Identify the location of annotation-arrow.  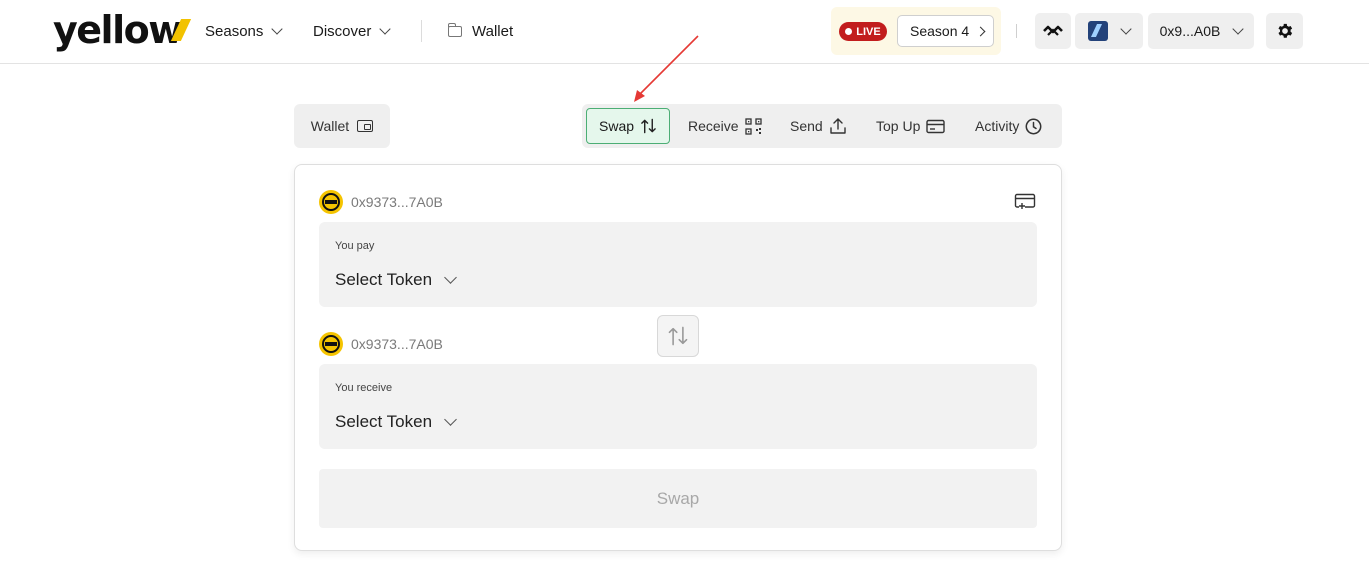
(666, 68).